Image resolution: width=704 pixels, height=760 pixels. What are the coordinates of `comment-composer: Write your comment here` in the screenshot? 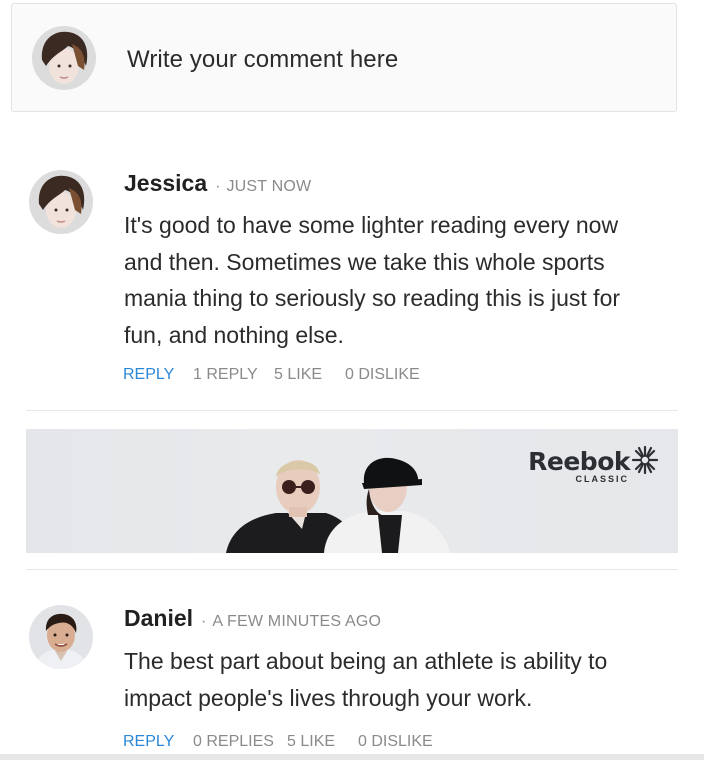 It's located at (344, 57).